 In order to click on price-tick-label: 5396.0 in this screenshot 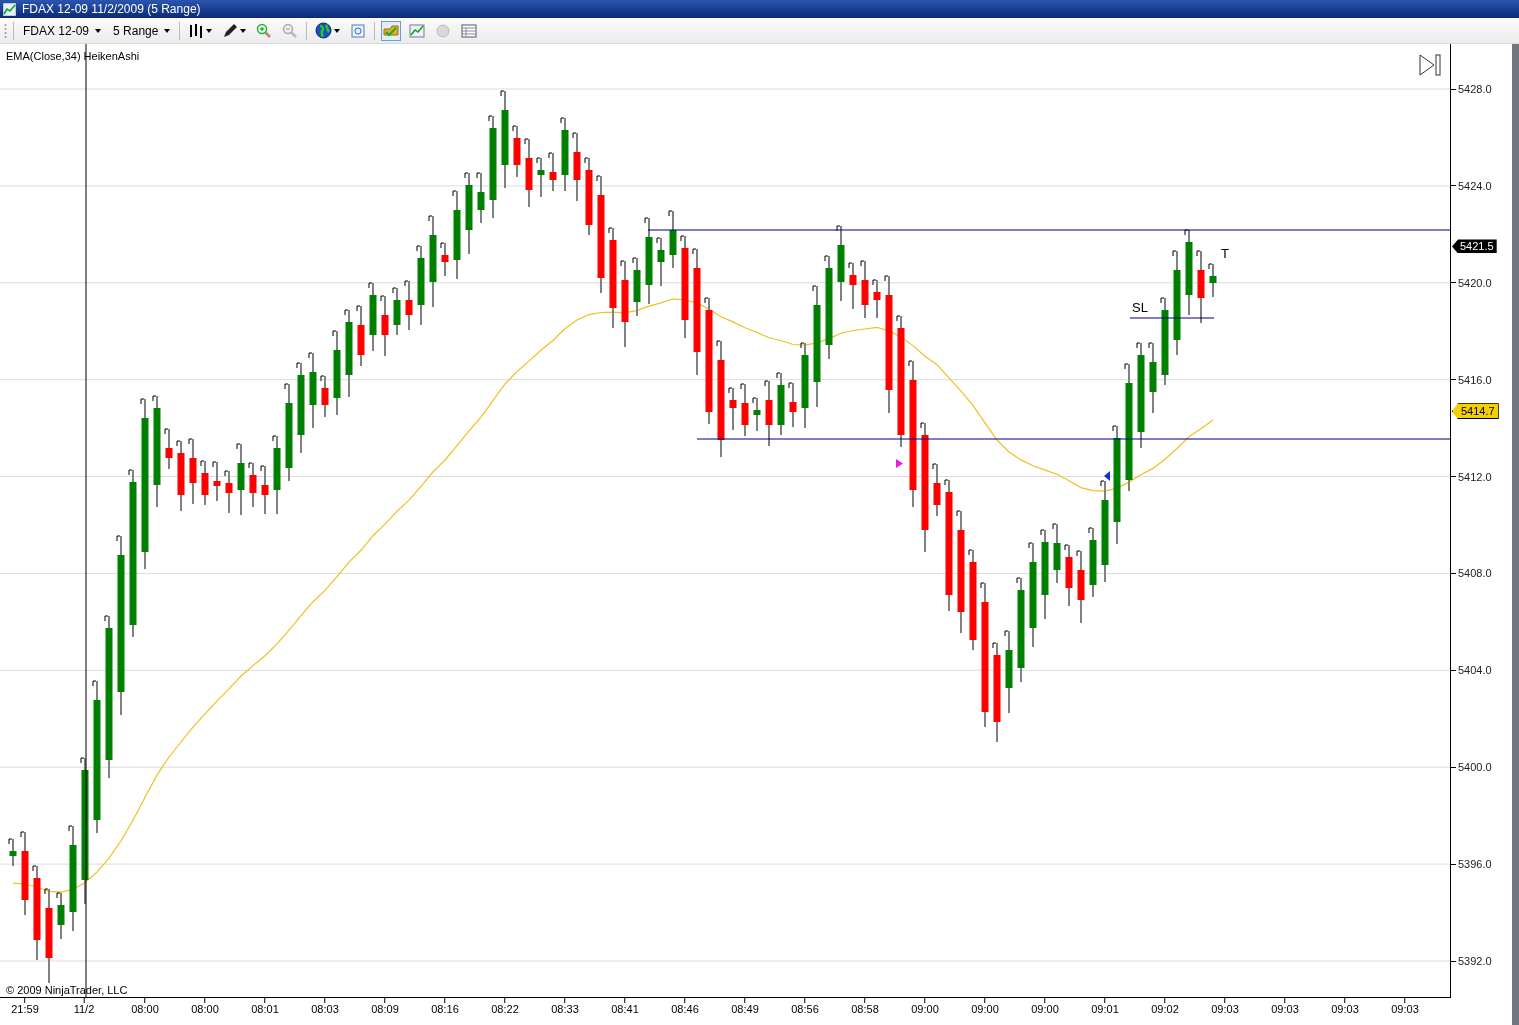, I will do `click(1471, 864)`.